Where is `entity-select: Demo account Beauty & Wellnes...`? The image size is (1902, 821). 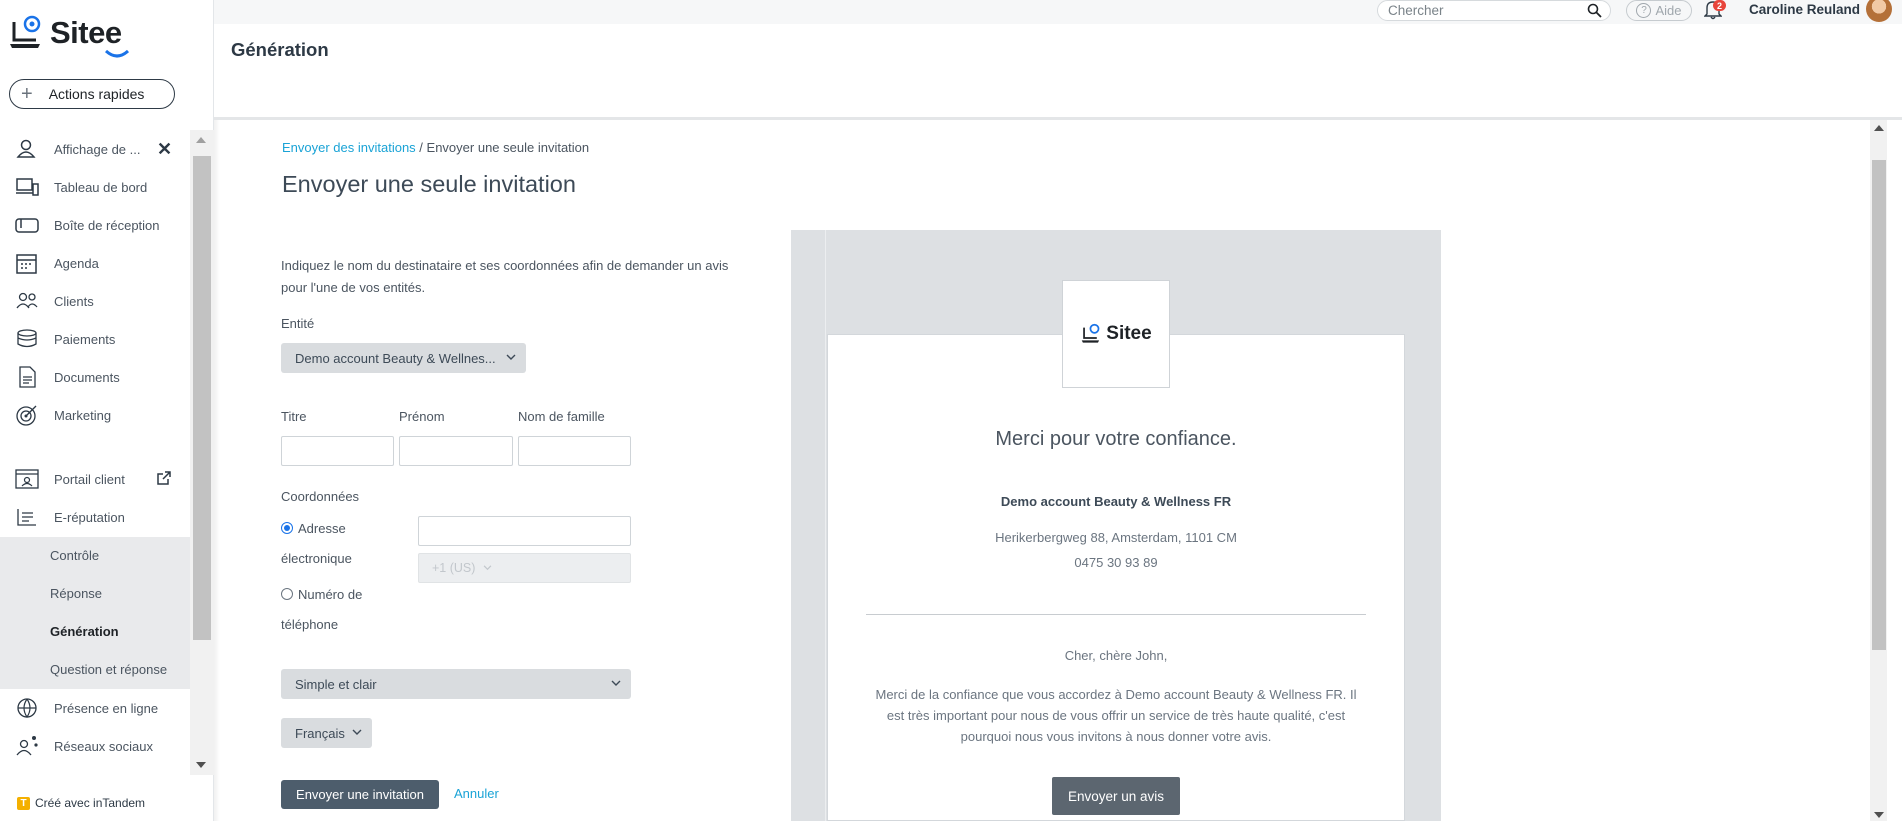
entity-select: Demo account Beauty & Wellnes... is located at coordinates (403, 358).